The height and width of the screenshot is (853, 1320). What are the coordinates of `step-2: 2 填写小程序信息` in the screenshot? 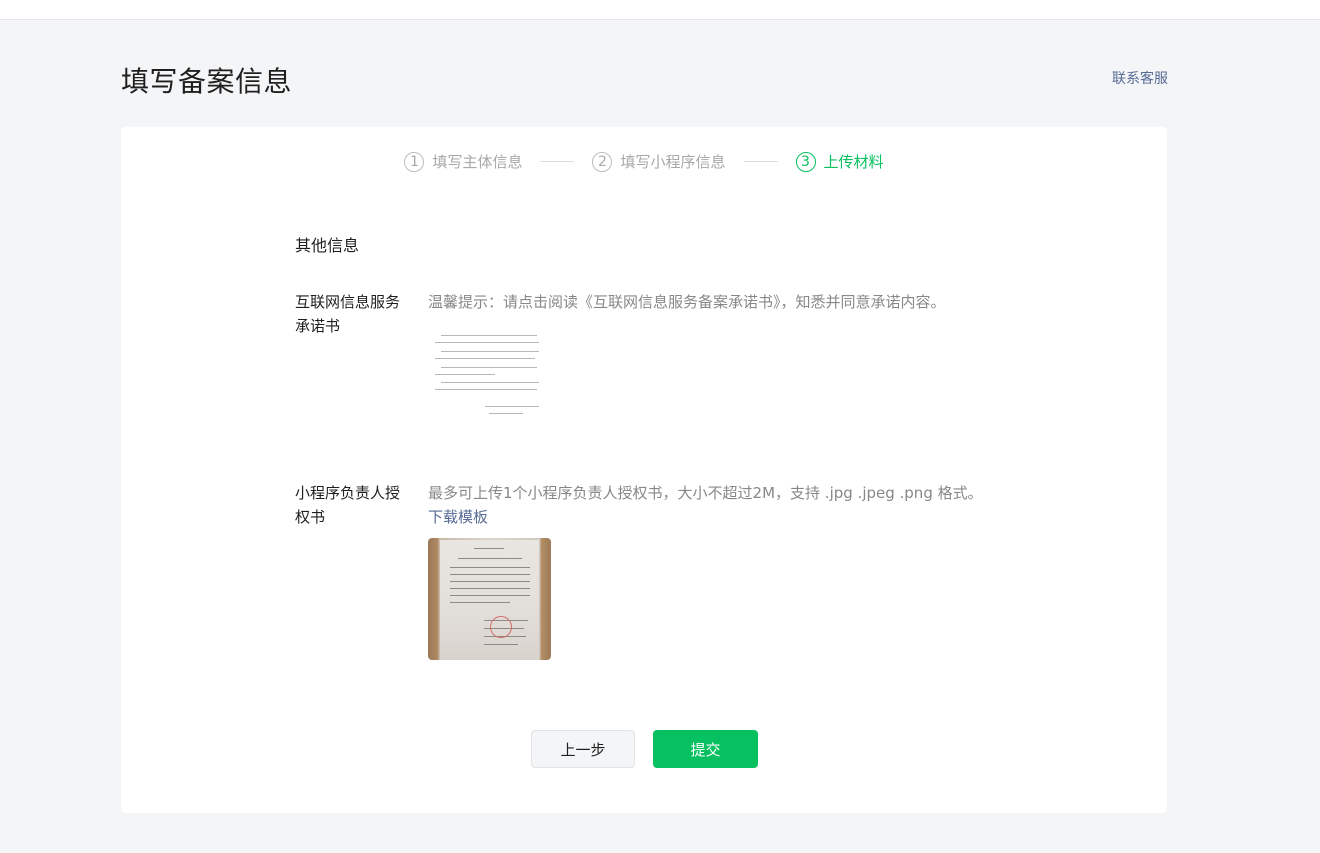 It's located at (659, 161).